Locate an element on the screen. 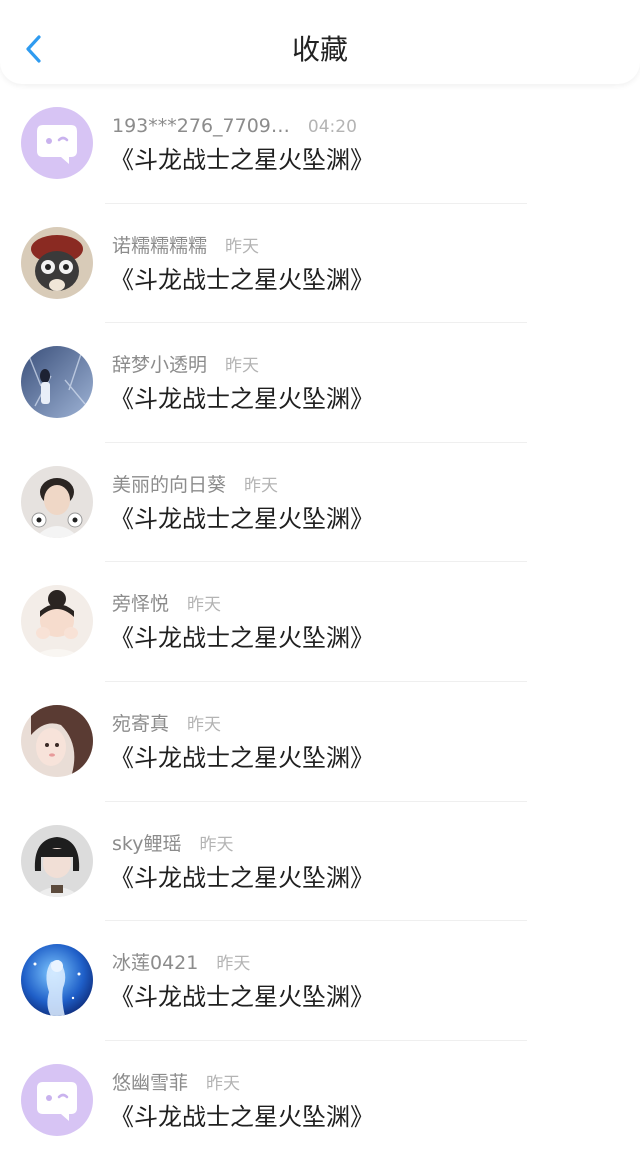 Image resolution: width=640 pixels, height=1160 pixels. user-name: 美丽的向日葵 is located at coordinates (169, 484).